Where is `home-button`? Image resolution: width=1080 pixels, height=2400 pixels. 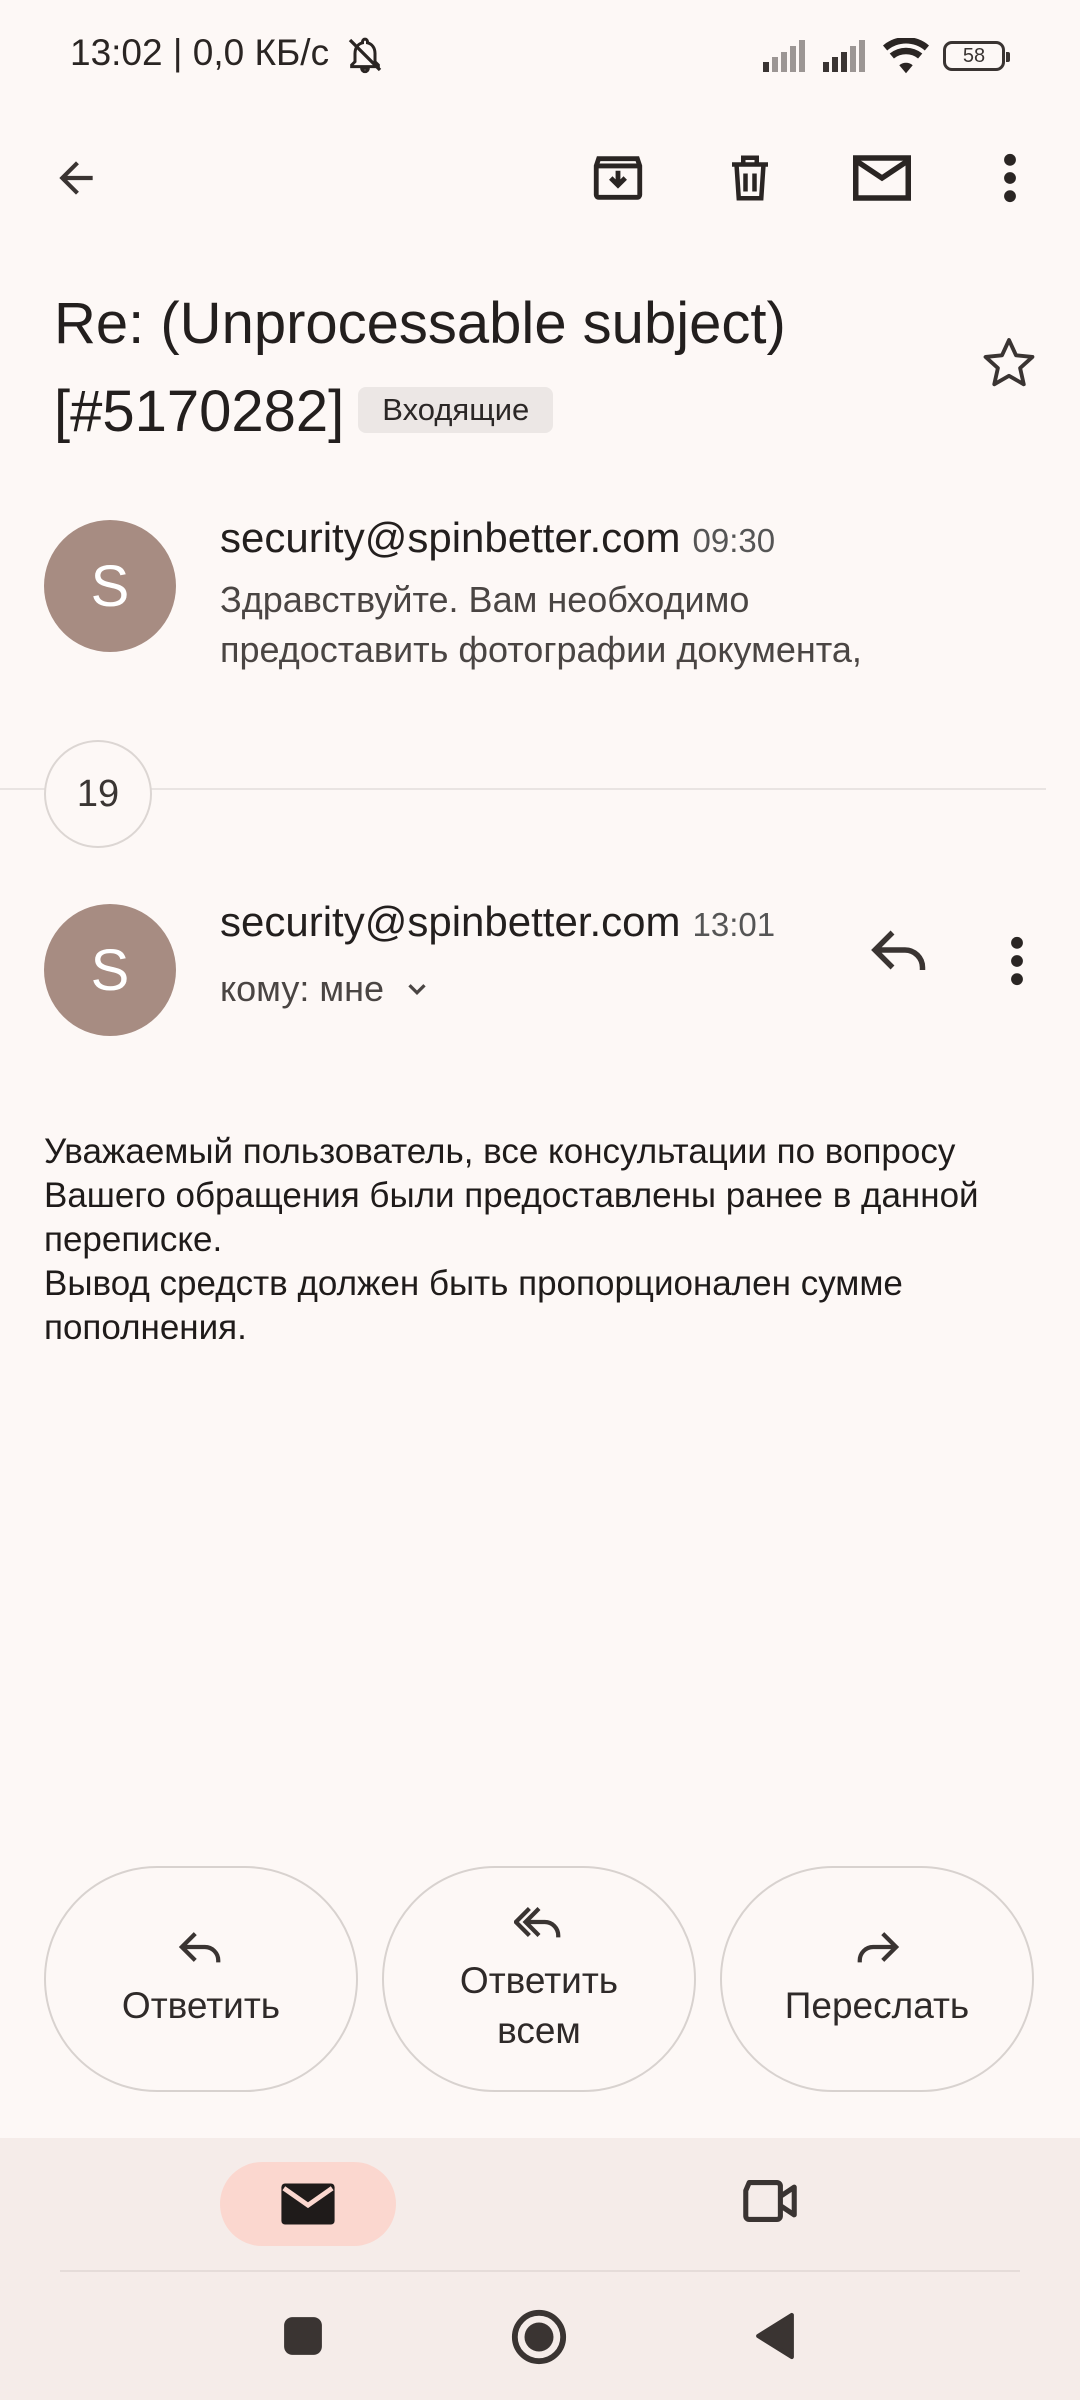 home-button is located at coordinates (539, 2337).